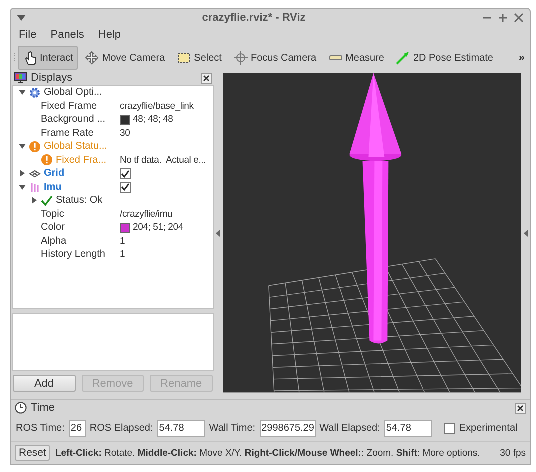 The width and height of the screenshot is (536, 472). What do you see at coordinates (288, 428) in the screenshot?
I see `time-field: 2998675.29` at bounding box center [288, 428].